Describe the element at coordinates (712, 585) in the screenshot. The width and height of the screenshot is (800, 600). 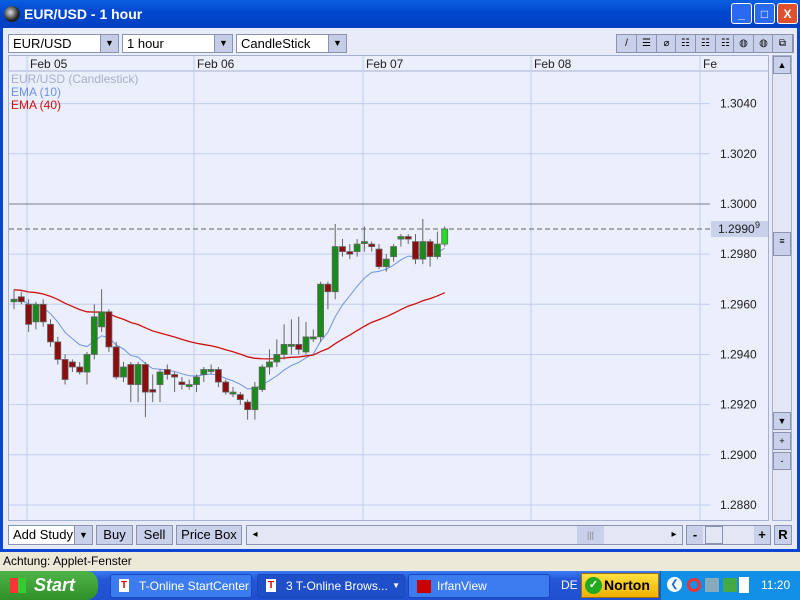
I see `network-icon` at that location.